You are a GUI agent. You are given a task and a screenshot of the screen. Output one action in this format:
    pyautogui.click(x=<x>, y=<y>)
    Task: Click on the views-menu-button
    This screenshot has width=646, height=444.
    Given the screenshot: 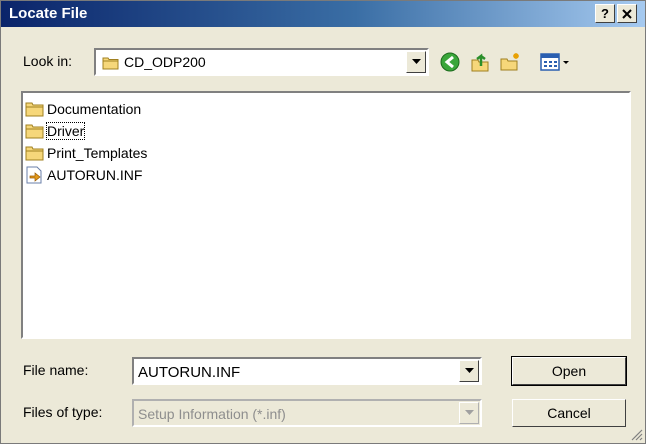 What is the action you would take?
    pyautogui.click(x=555, y=62)
    